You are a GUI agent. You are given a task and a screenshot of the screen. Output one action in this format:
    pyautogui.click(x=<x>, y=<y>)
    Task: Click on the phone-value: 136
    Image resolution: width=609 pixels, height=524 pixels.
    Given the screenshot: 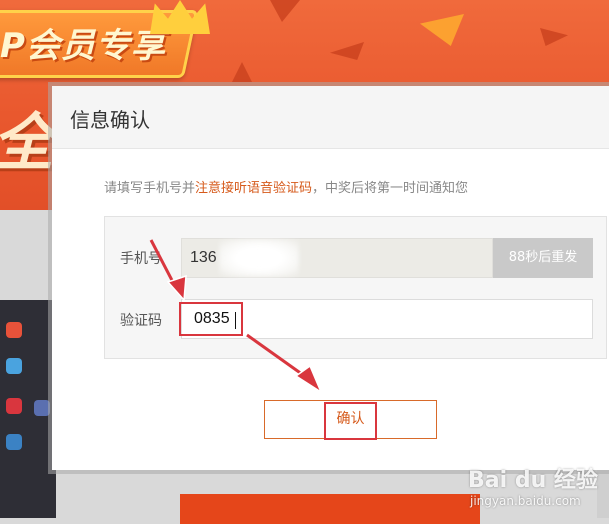 What is the action you would take?
    pyautogui.click(x=203, y=257)
    